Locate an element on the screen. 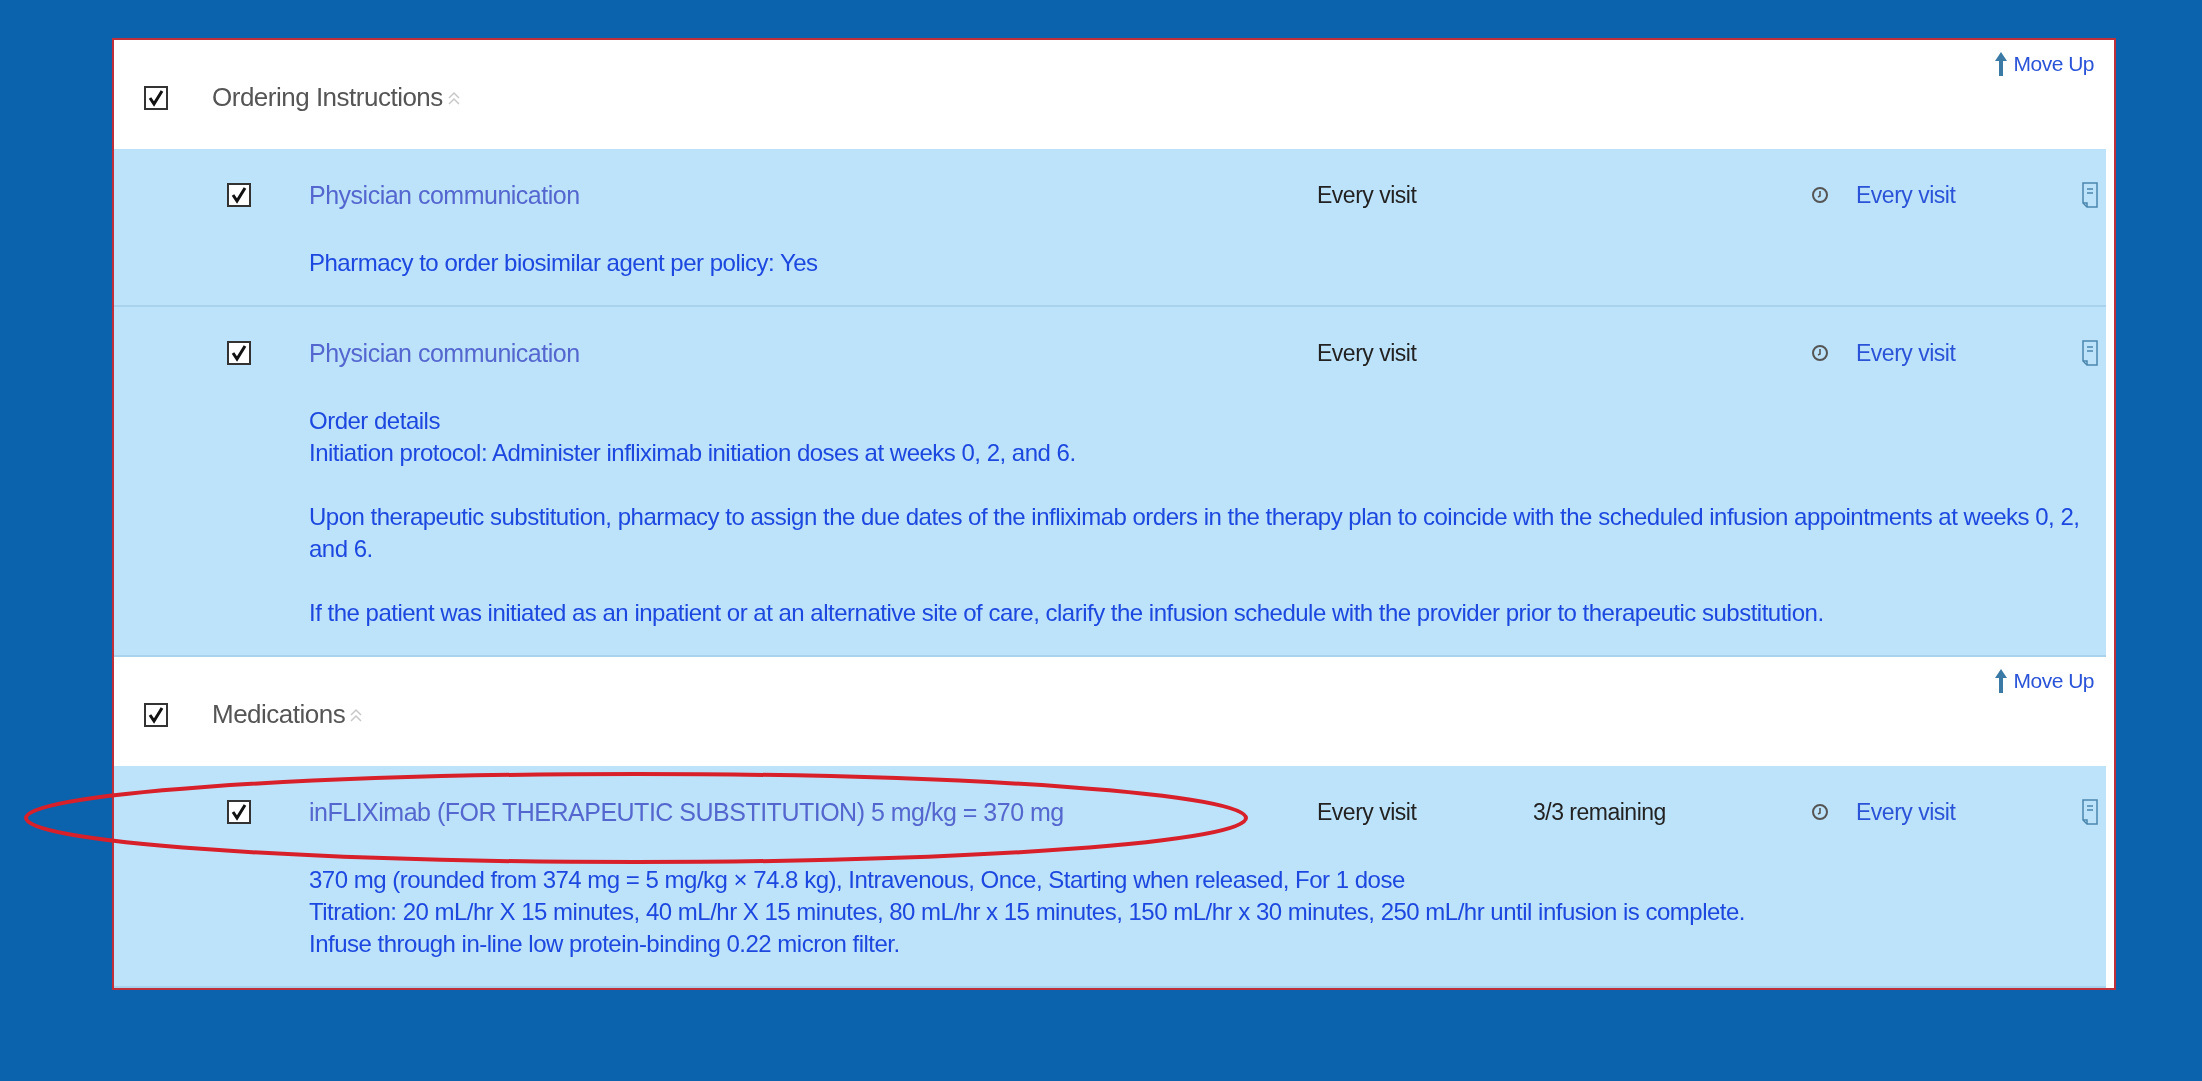 This screenshot has width=2202, height=1081. order-detail-text: If the patient was initiated as an inpatient or at an alternative site of care, clarify the infusion schedule with the provider prior to therapeutic substitution. is located at coordinates (1067, 613).